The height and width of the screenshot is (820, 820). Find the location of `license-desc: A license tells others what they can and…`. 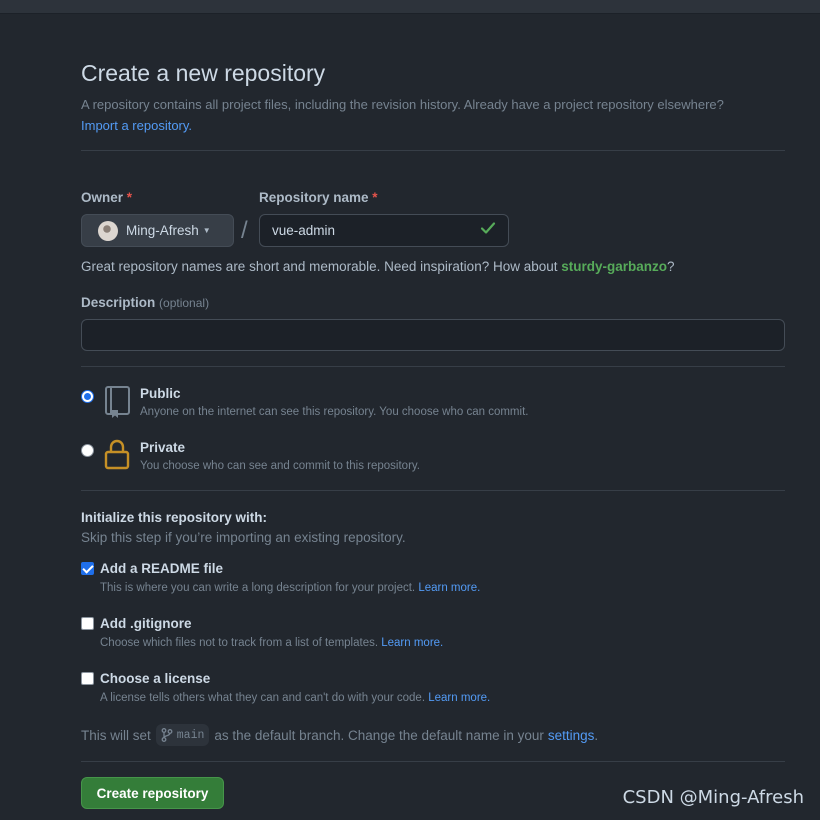

license-desc: A license tells others what they can and… is located at coordinates (295, 698).